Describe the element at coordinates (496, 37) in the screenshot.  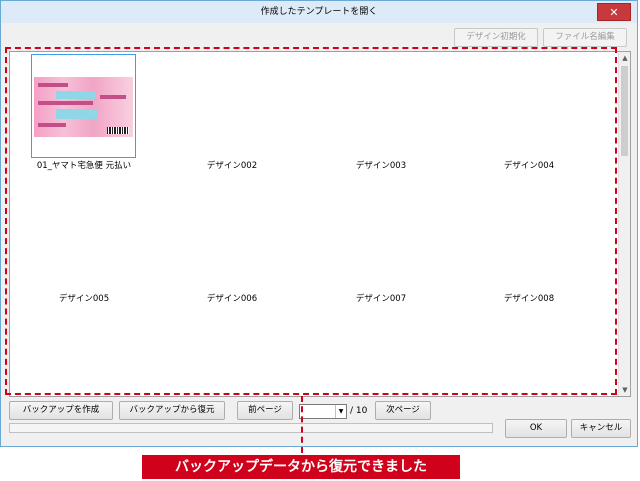
I see `design-reset-button: デザイン初期化` at that location.